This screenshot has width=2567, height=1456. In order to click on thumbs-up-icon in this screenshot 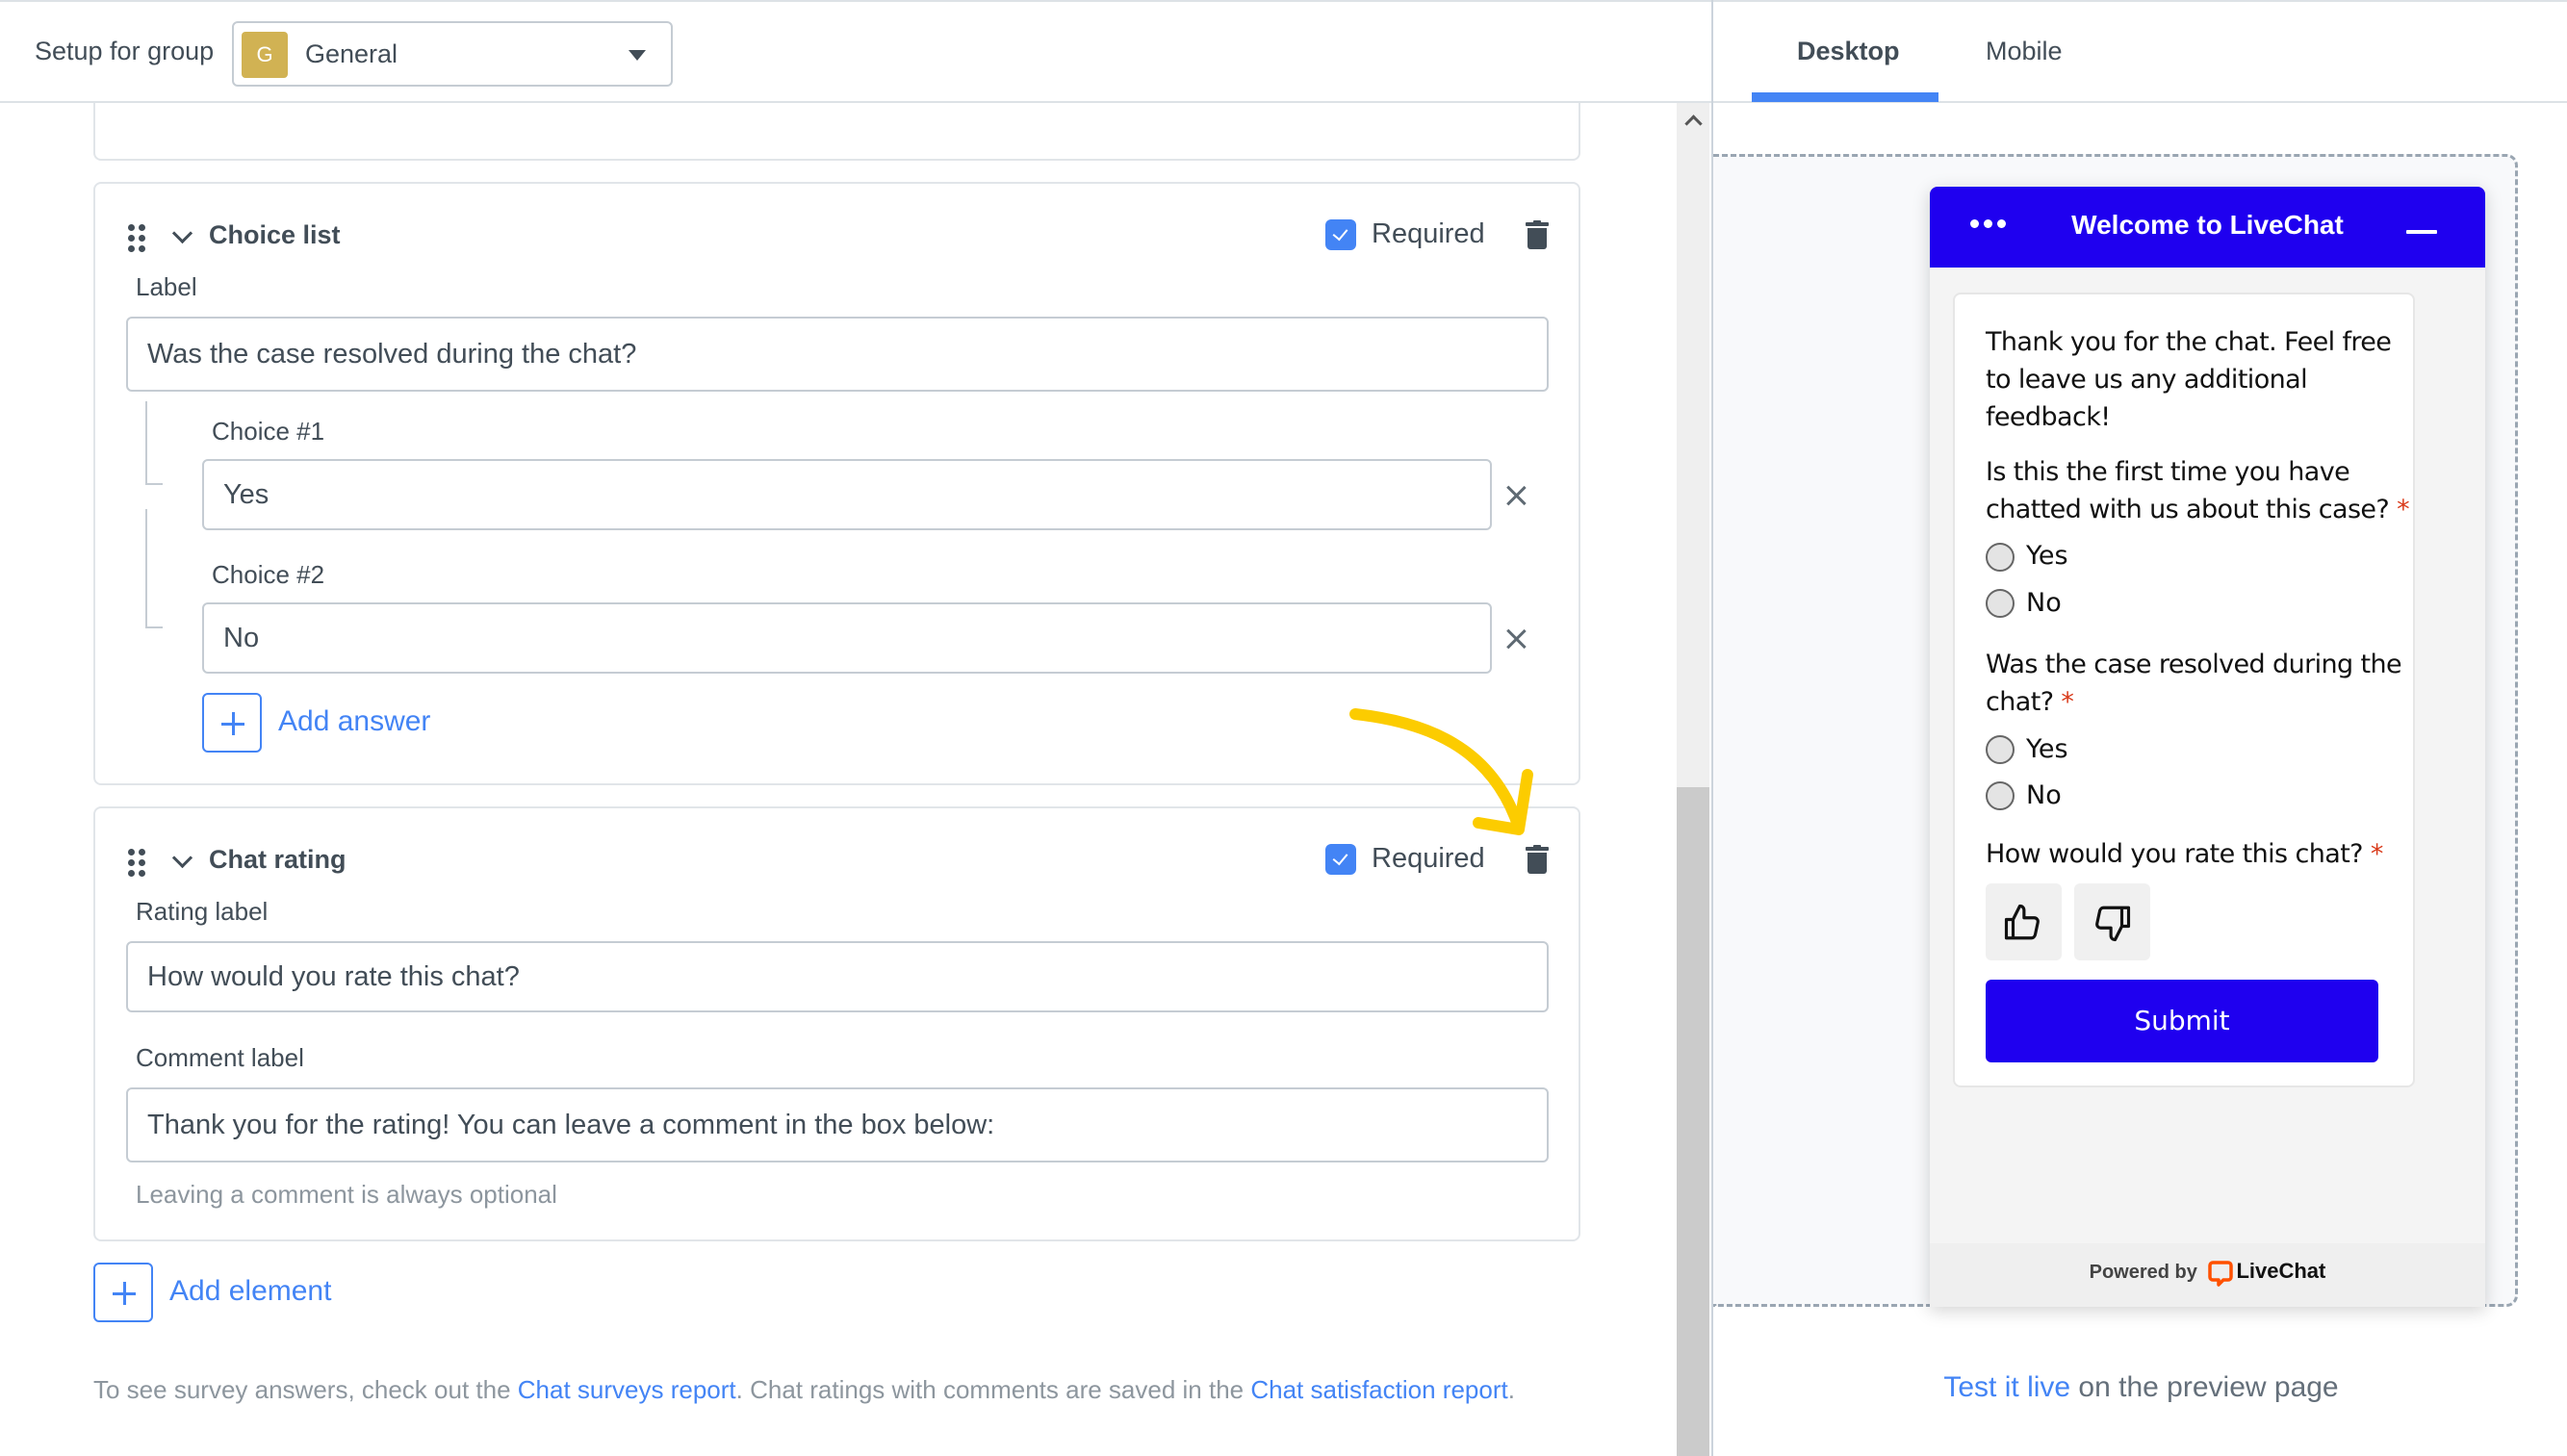, I will do `click(2022, 922)`.